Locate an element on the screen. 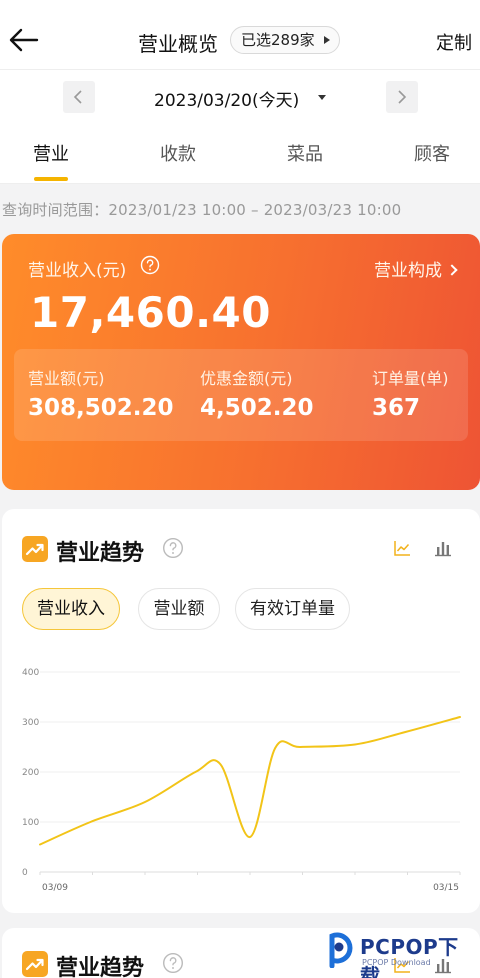 The height and width of the screenshot is (978, 480). top-bar: 营业概览 已选289家 定制 is located at coordinates (240, 35).